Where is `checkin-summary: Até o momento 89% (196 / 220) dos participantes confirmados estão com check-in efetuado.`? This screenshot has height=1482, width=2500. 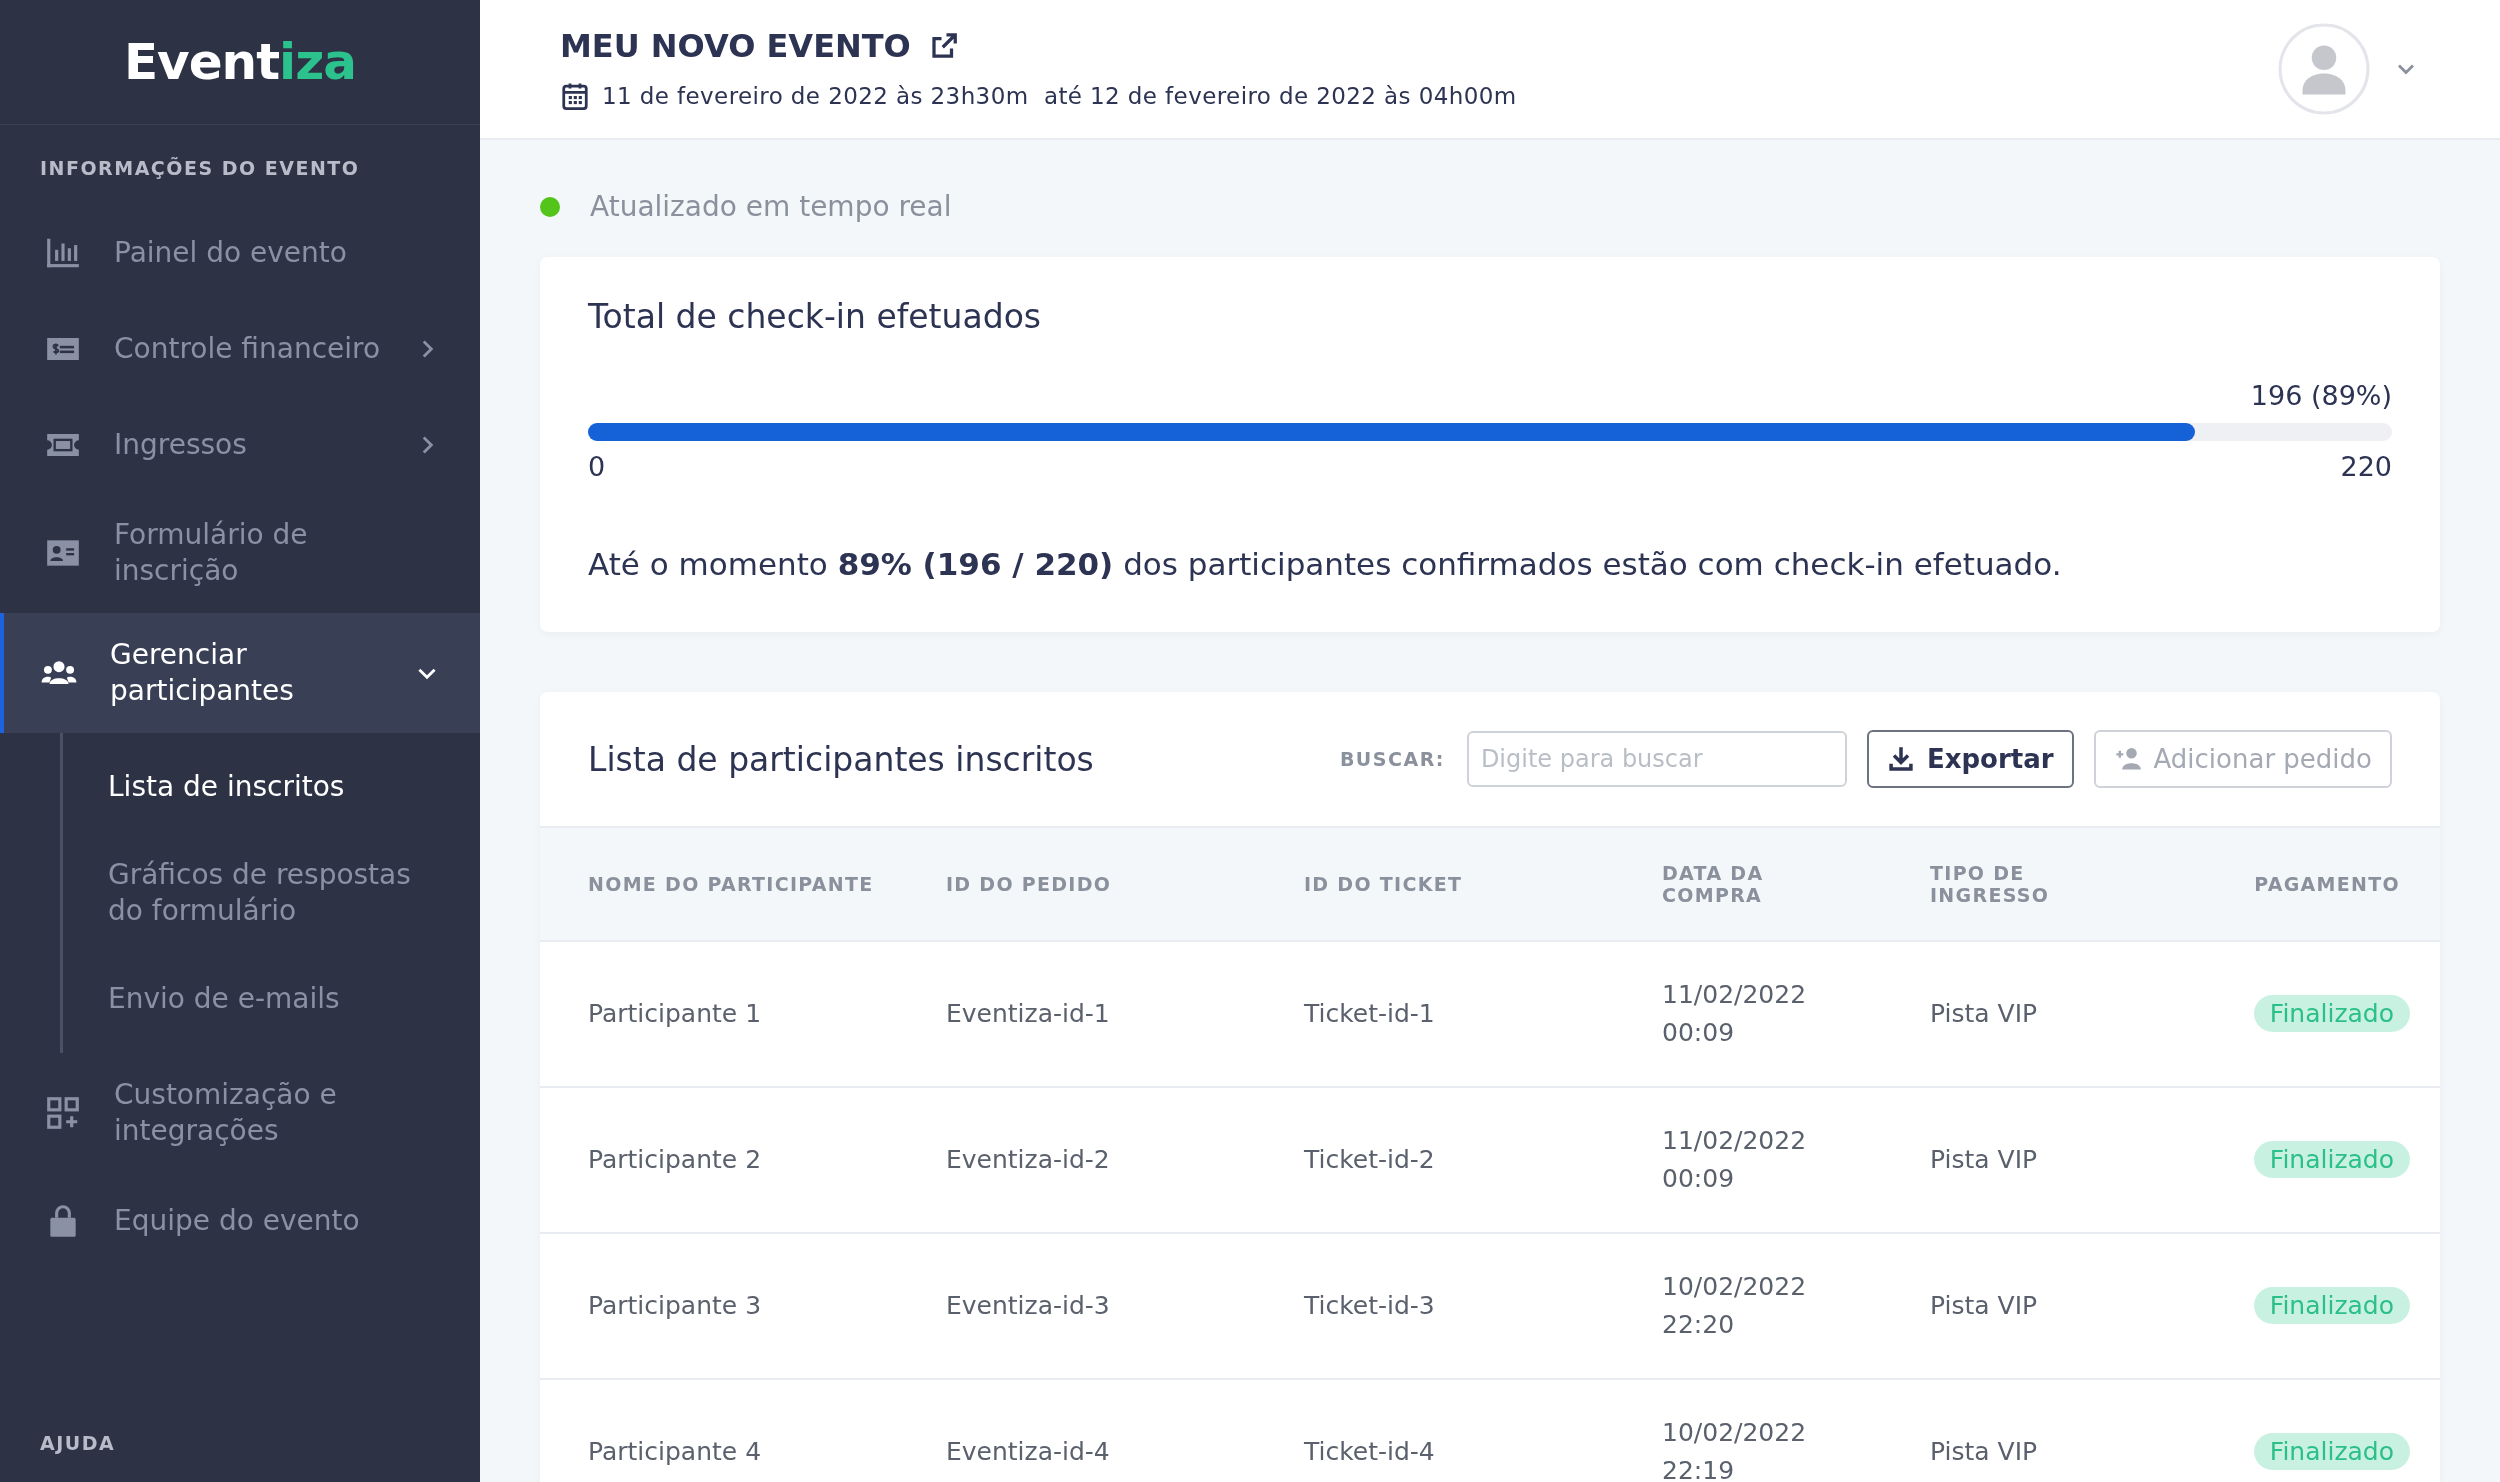
checkin-summary: Até o momento 89% (196 / 220) dos participantes confirmados estão com check-in efetuado. is located at coordinates (1325, 564).